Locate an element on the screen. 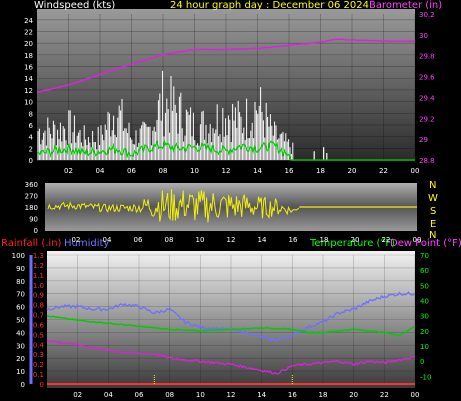 The height and width of the screenshot is (401, 461). humidity-tick-label: 70 is located at coordinates (20, 295).